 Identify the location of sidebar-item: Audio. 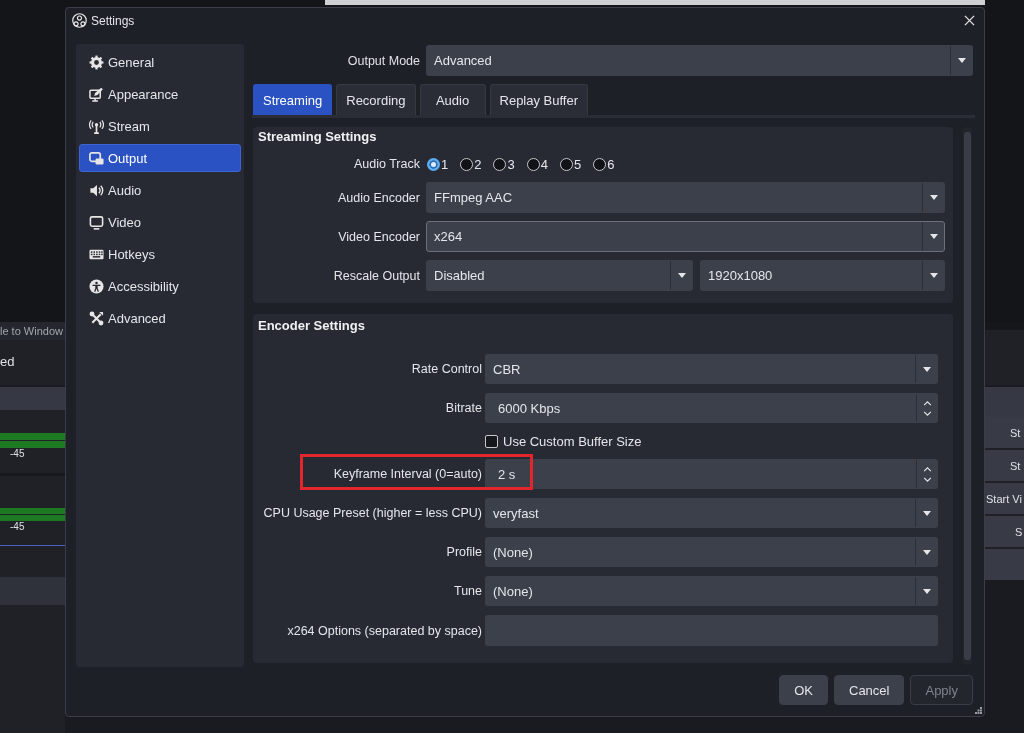
(160, 190).